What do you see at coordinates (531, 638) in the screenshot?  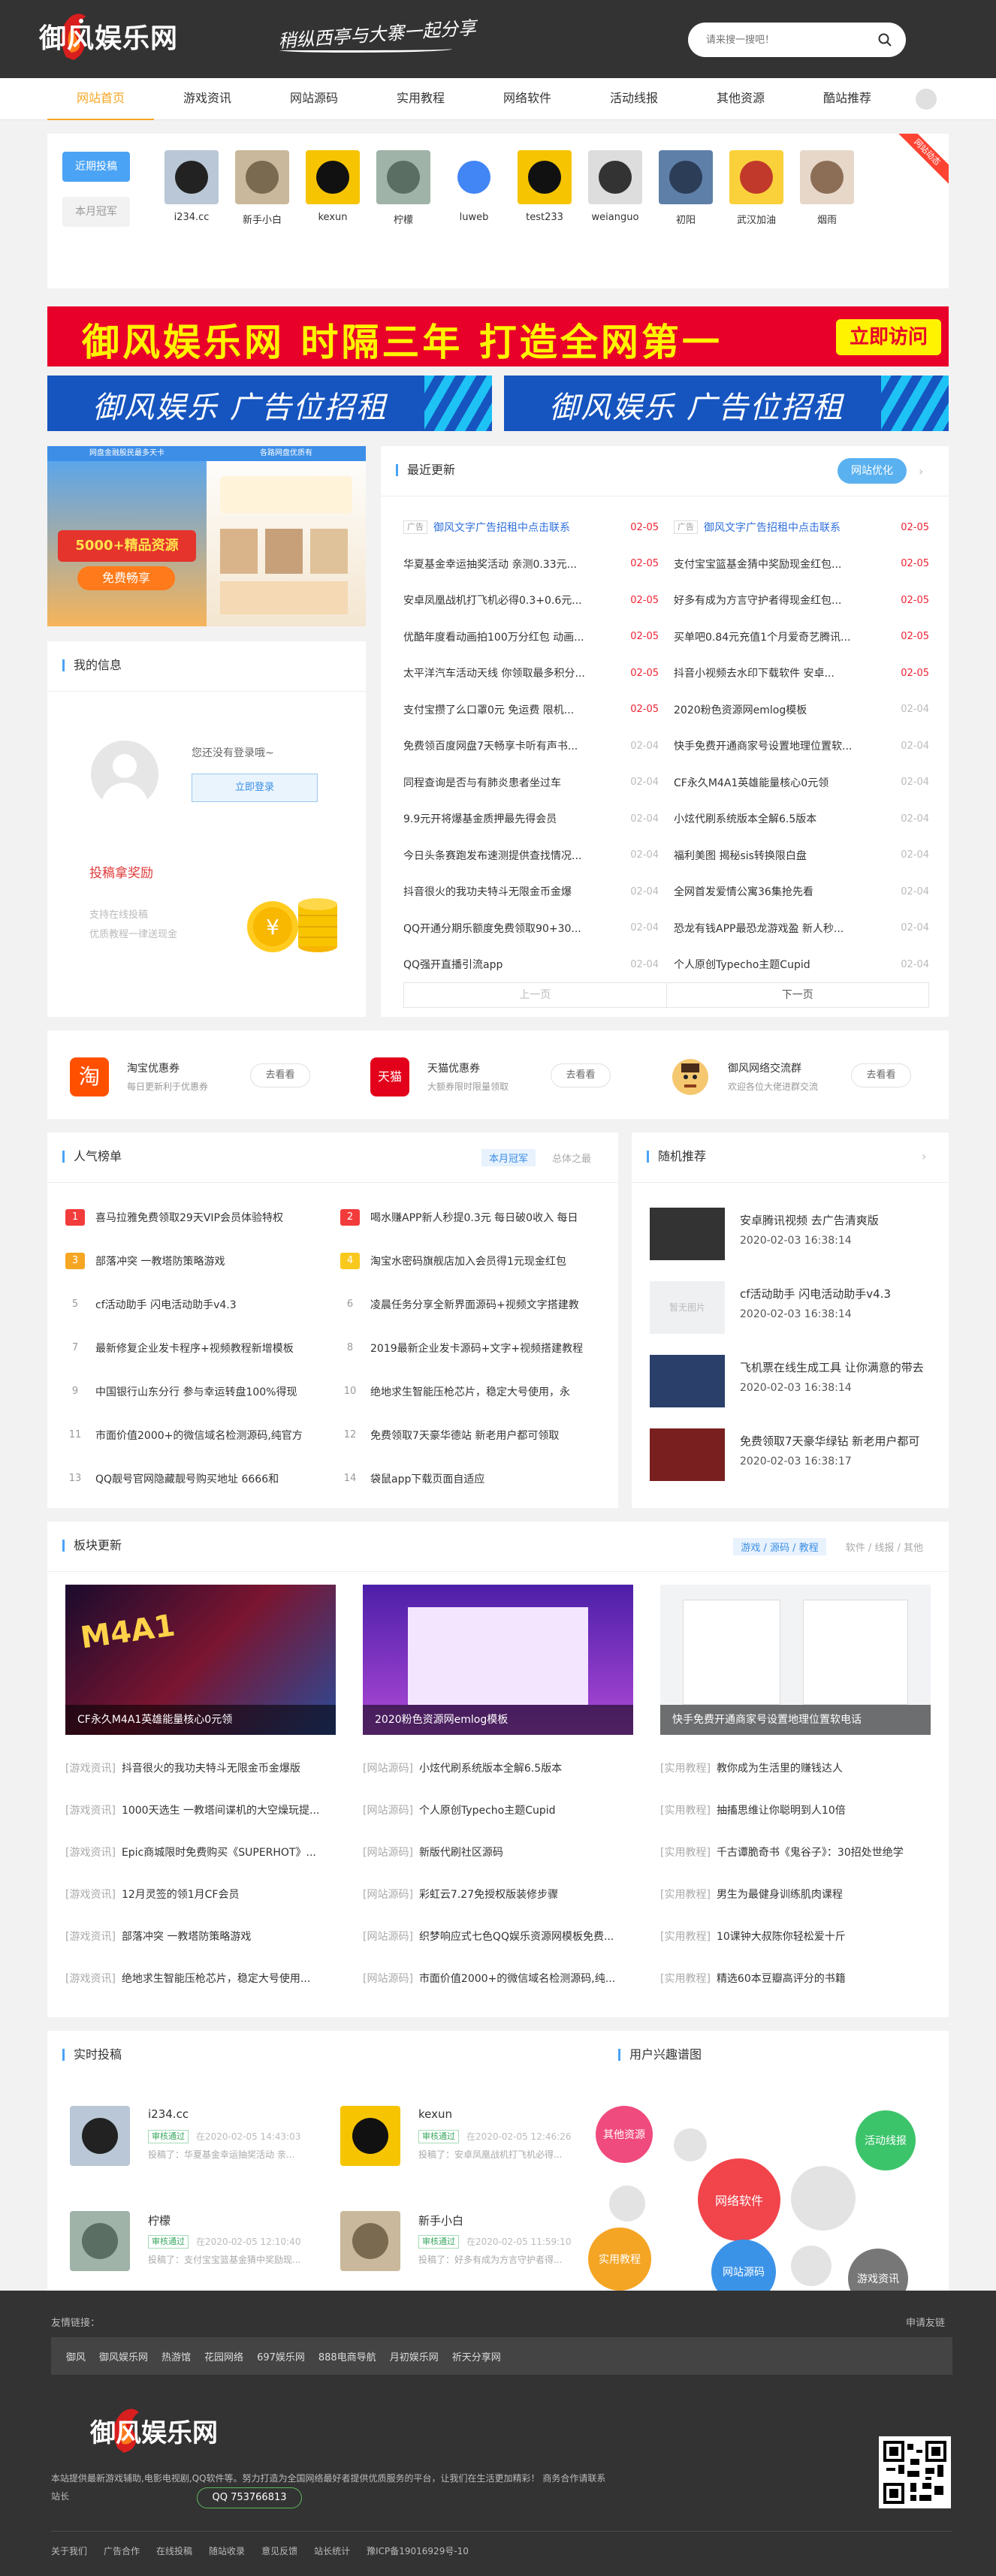 I see `news-item: 优酷年度看动画拍100万分红包 动画... 02-05` at bounding box center [531, 638].